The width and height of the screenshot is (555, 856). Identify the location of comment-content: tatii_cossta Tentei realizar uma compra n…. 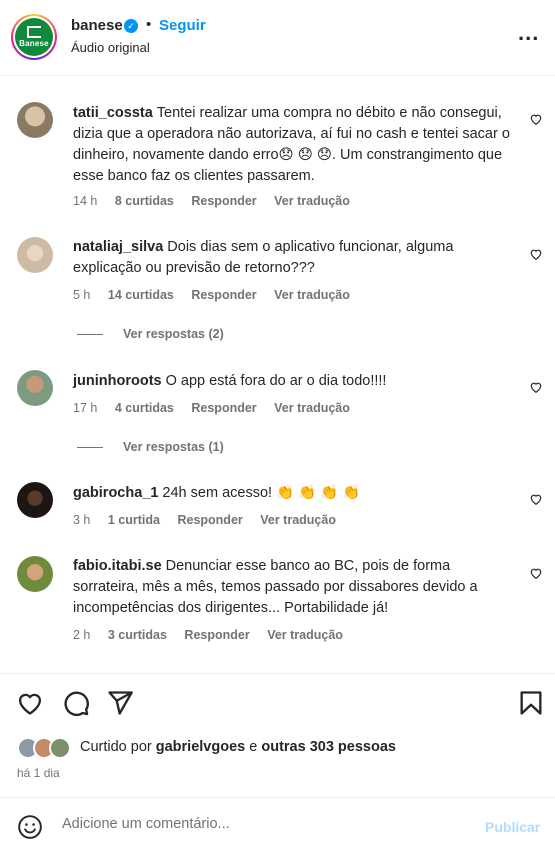
(293, 145).